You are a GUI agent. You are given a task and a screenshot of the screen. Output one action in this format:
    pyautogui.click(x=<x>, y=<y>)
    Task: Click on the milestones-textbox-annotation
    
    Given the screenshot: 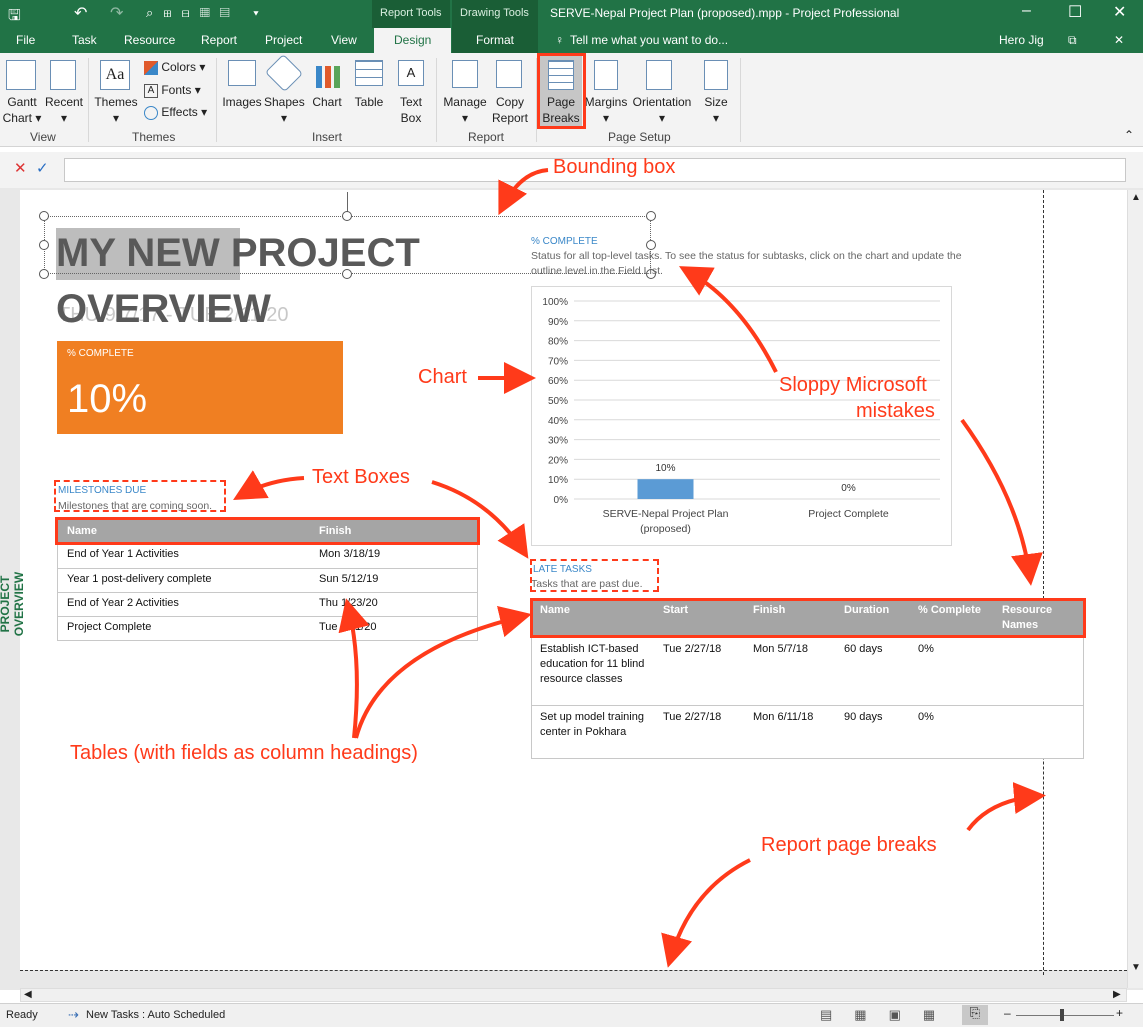 What is the action you would take?
    pyautogui.click(x=140, y=496)
    